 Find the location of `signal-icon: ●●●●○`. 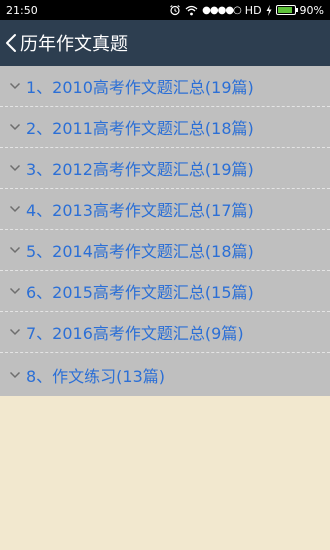

signal-icon: ●●●●○ is located at coordinates (222, 10).